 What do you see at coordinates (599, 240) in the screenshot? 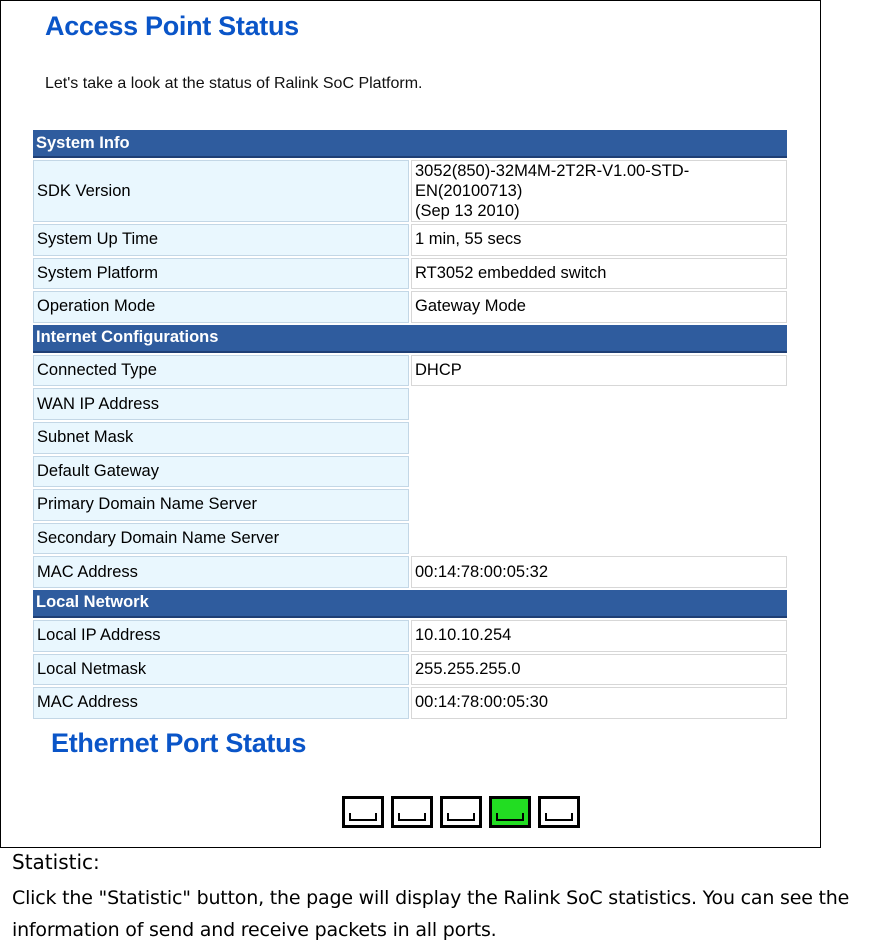
I see `system-up-time-value: 1 min, 55 secs` at bounding box center [599, 240].